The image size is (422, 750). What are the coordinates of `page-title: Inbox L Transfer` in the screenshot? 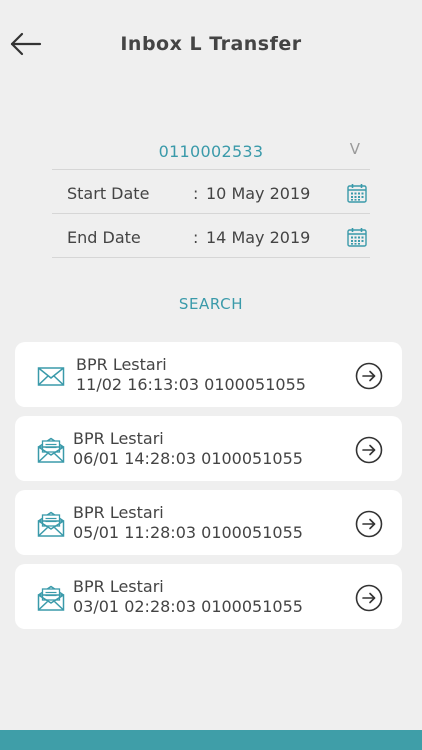 It's located at (211, 44).